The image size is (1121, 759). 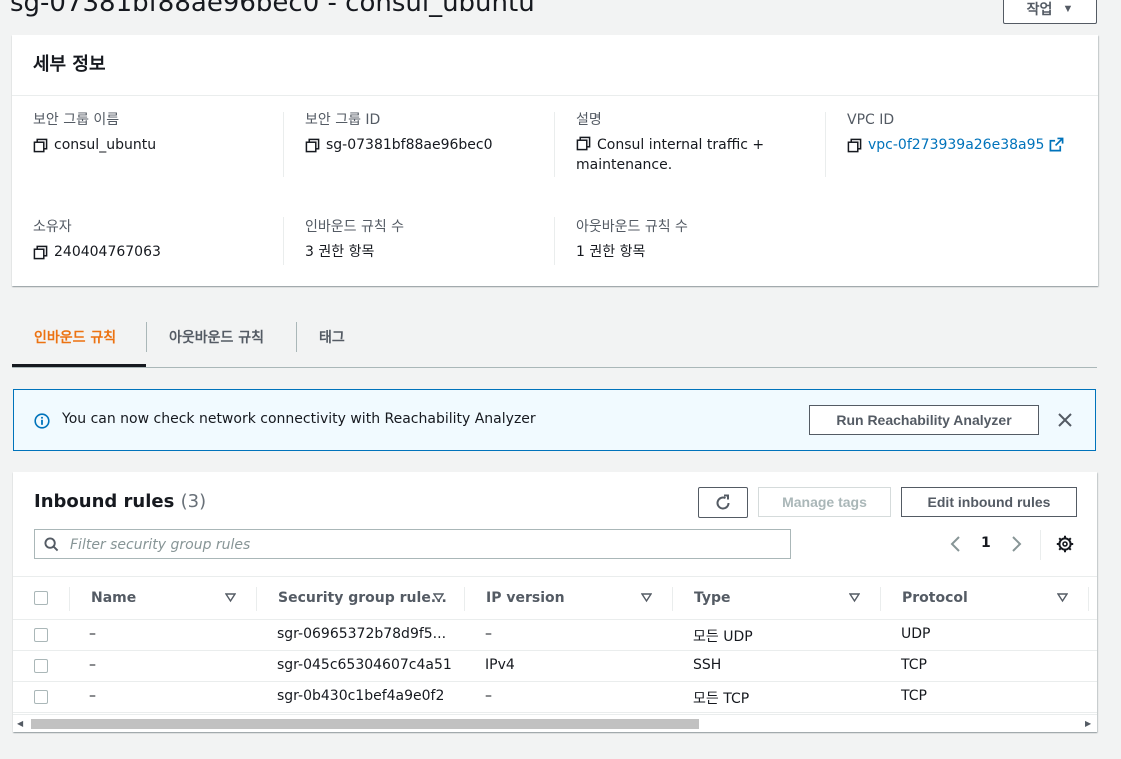 What do you see at coordinates (79, 365) in the screenshot?
I see `active-tab-indicator` at bounding box center [79, 365].